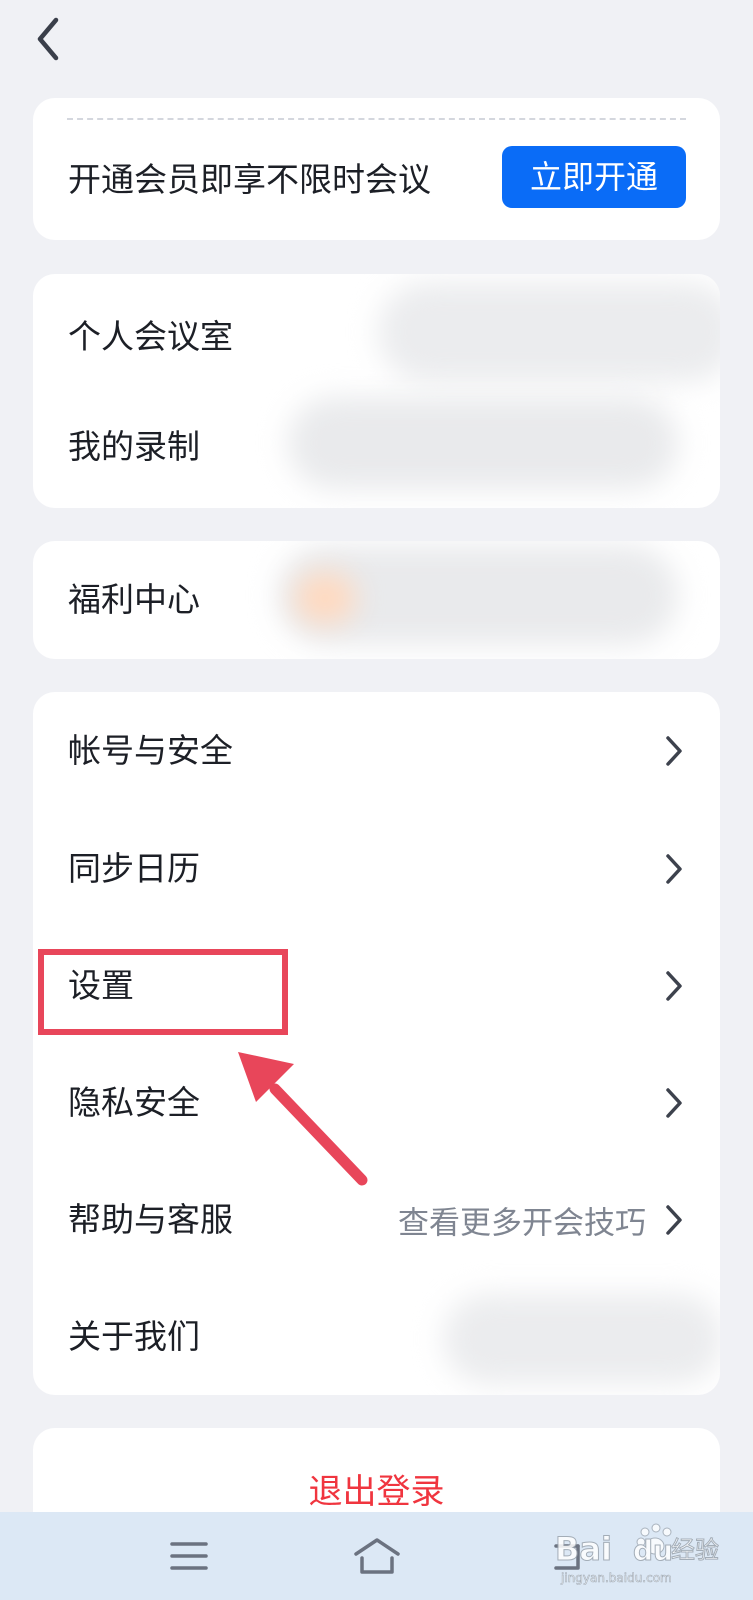 This screenshot has height=1600, width=753. What do you see at coordinates (150, 336) in the screenshot?
I see `menu-item-label: 个人会议室` at bounding box center [150, 336].